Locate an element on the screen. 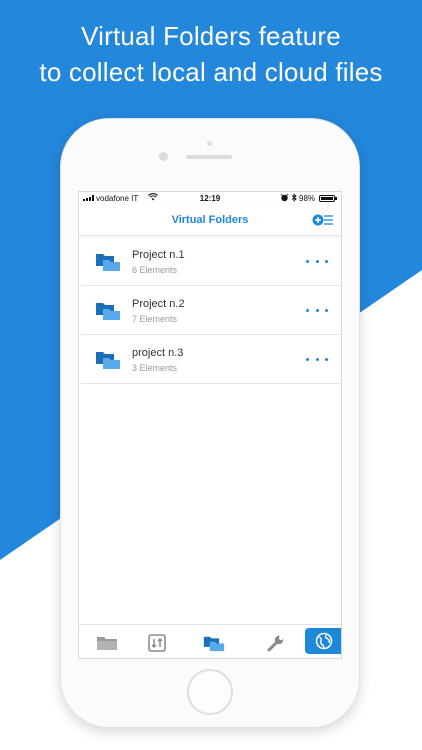 The width and height of the screenshot is (422, 750). virtual-folders-icon is located at coordinates (214, 643).